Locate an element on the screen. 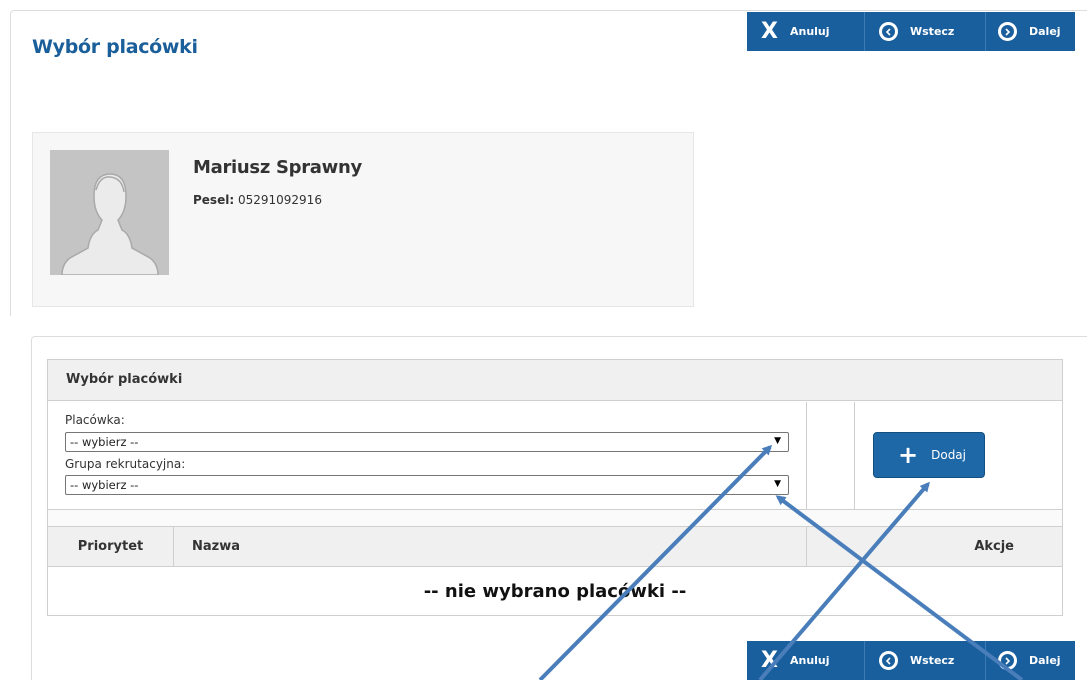 This screenshot has height=680, width=1087. facility-label: Placówka: is located at coordinates (95, 420).